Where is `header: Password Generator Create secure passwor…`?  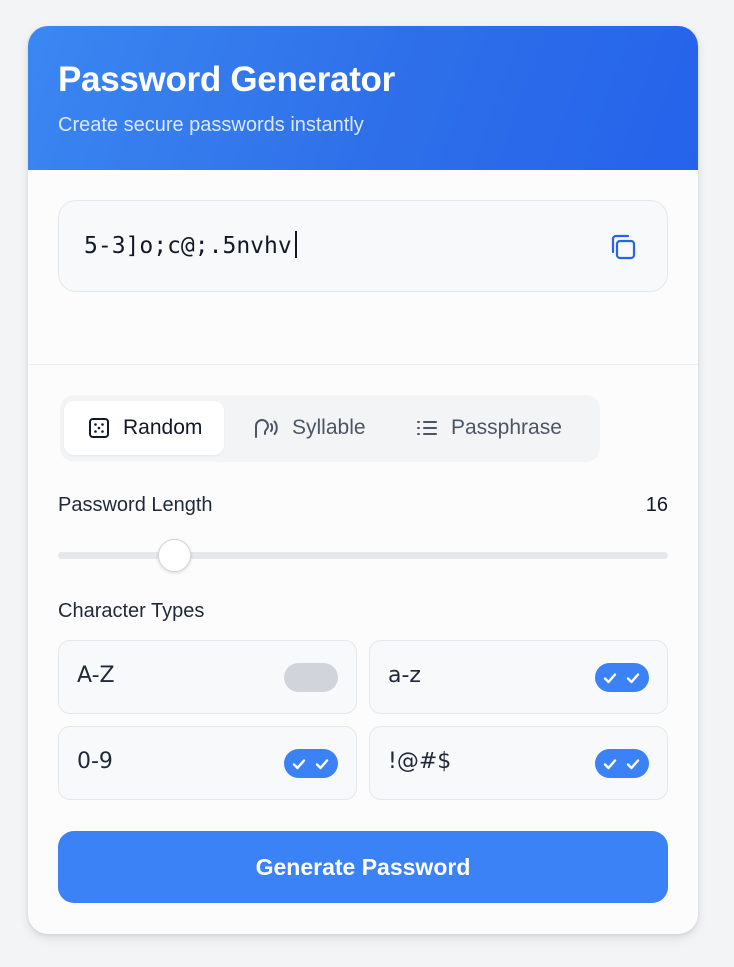 header: Password Generator Create secure passwor… is located at coordinates (363, 98).